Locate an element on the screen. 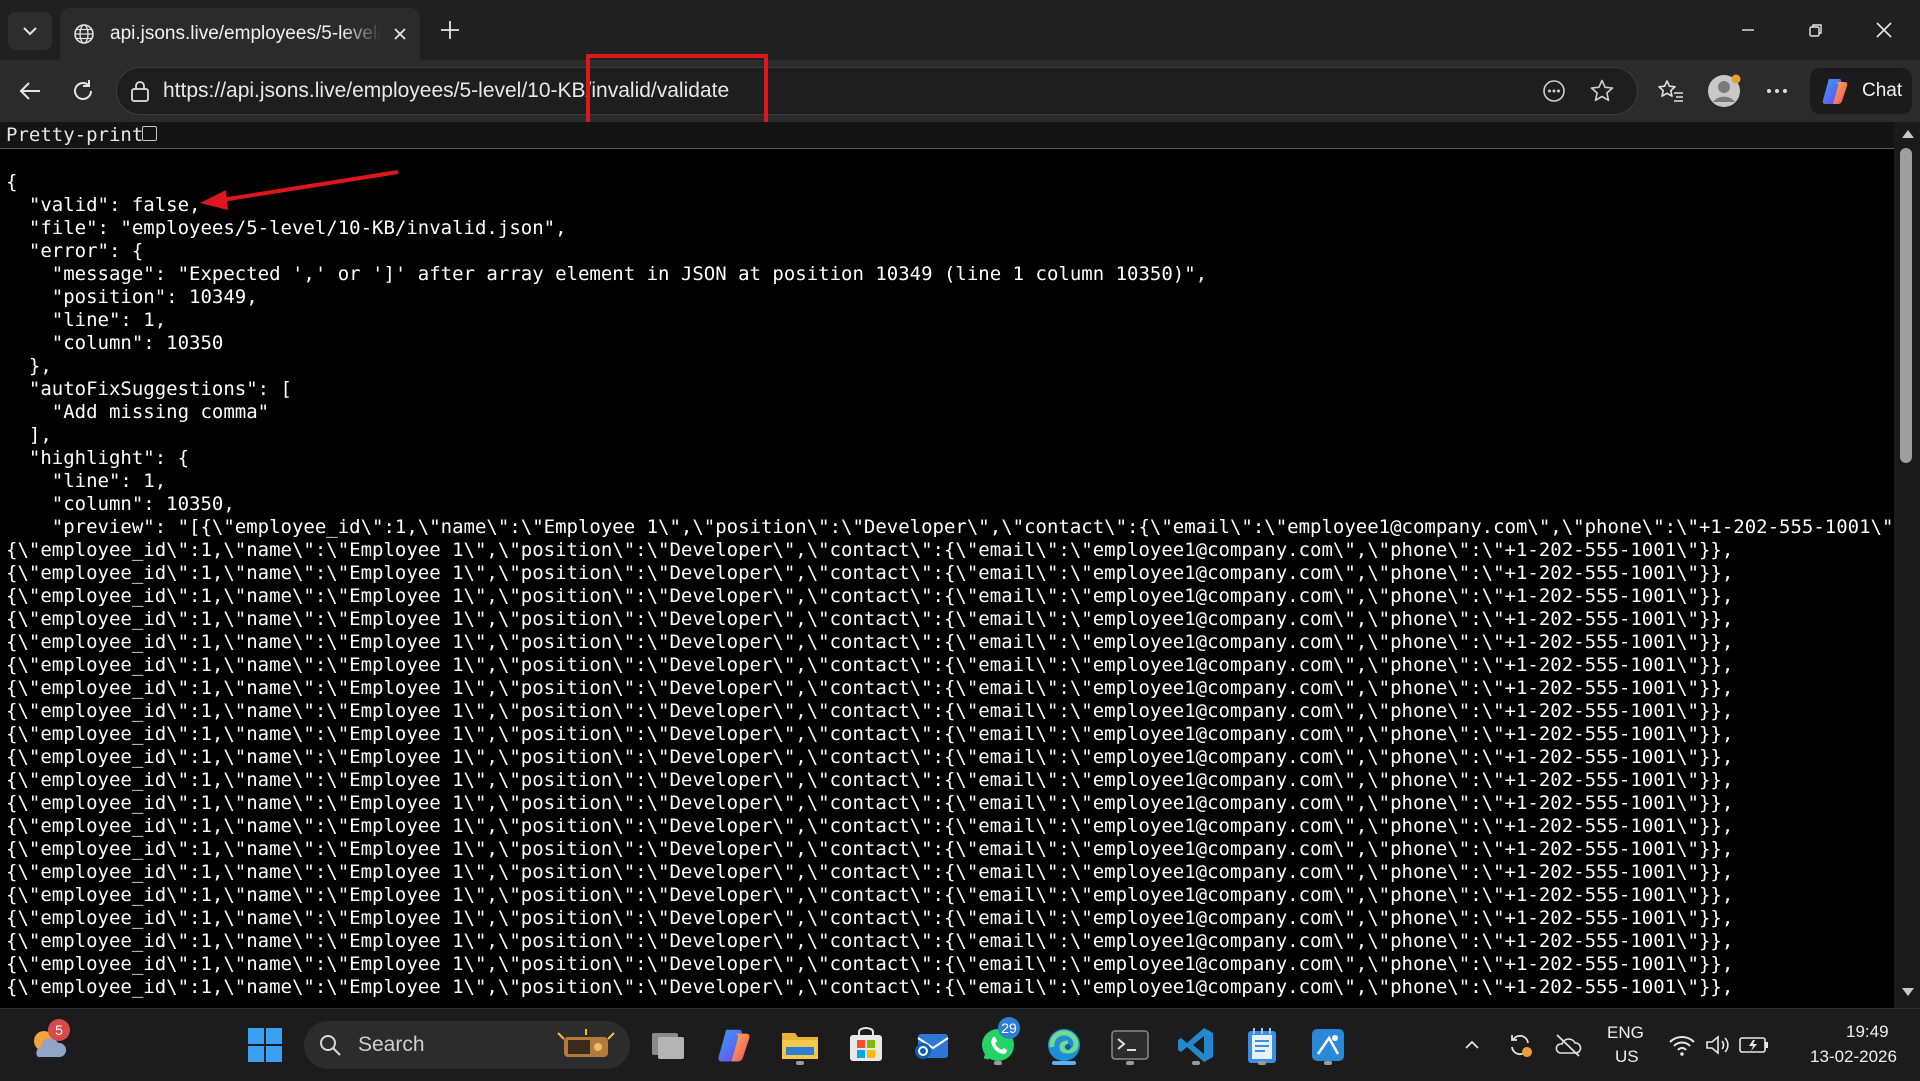 Image resolution: width=1920 pixels, height=1081 pixels. plus-icon is located at coordinates (450, 30).